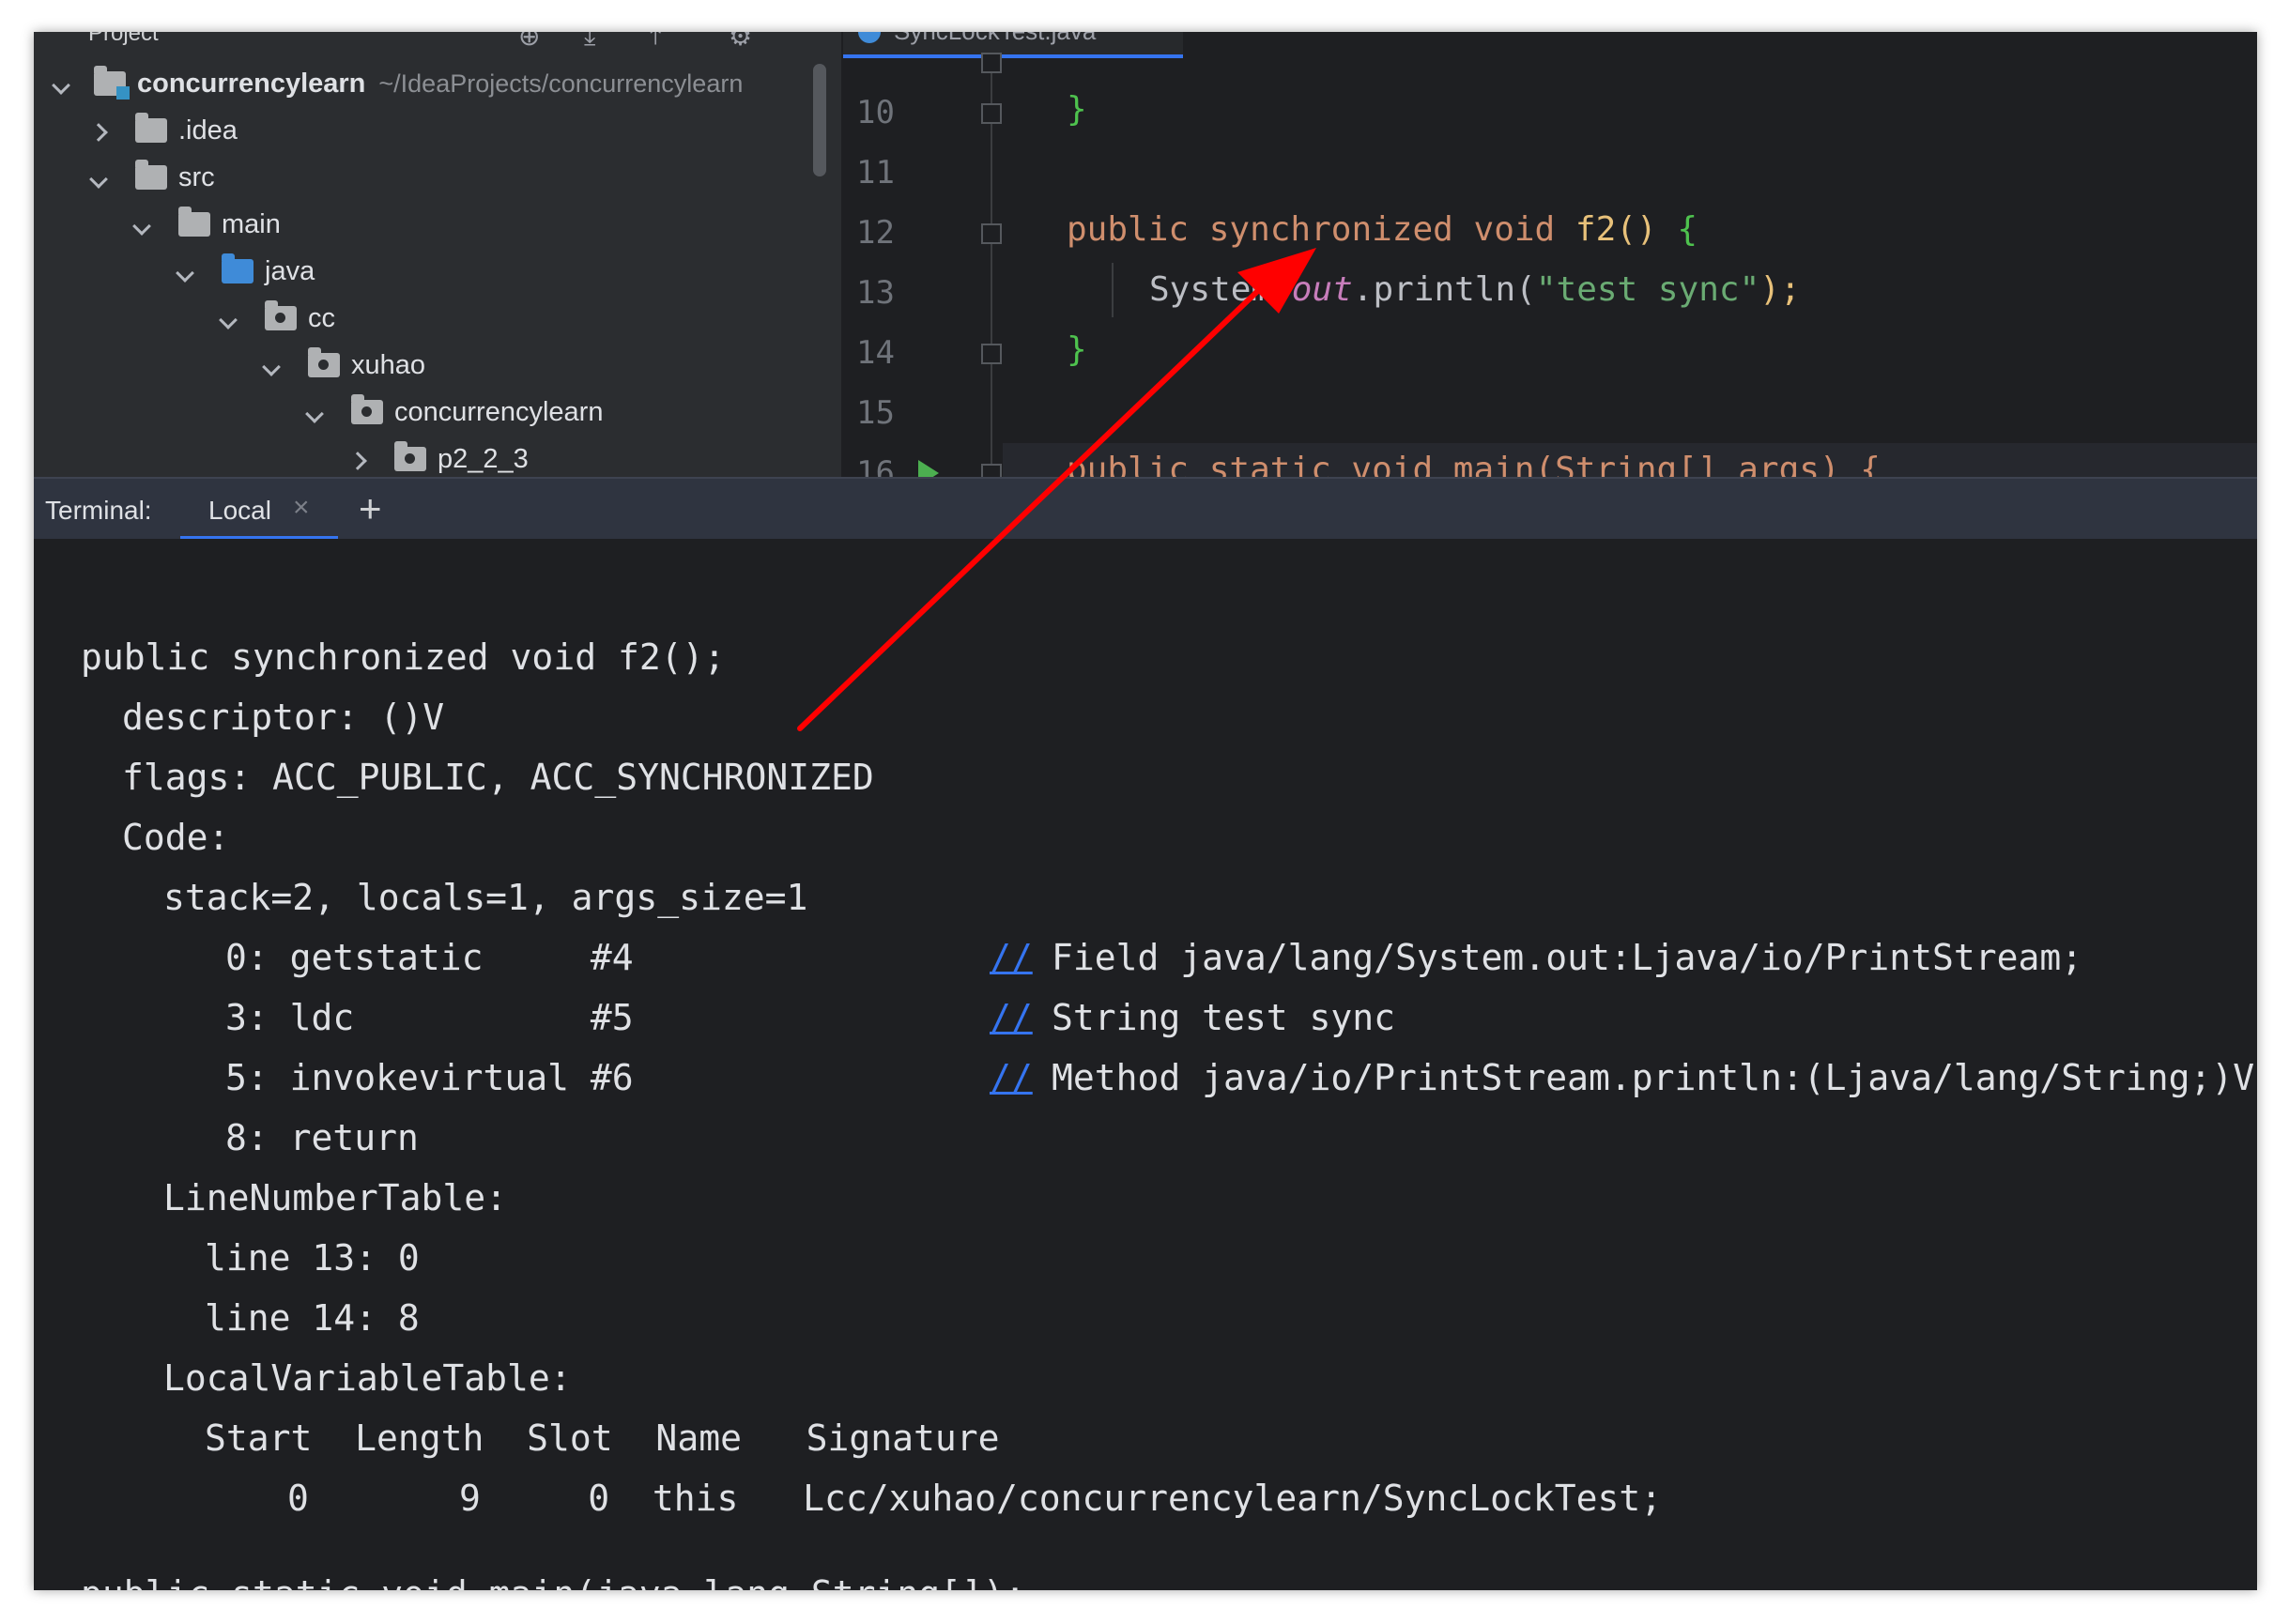  I want to click on tree-item-label: xuhao, so click(388, 364).